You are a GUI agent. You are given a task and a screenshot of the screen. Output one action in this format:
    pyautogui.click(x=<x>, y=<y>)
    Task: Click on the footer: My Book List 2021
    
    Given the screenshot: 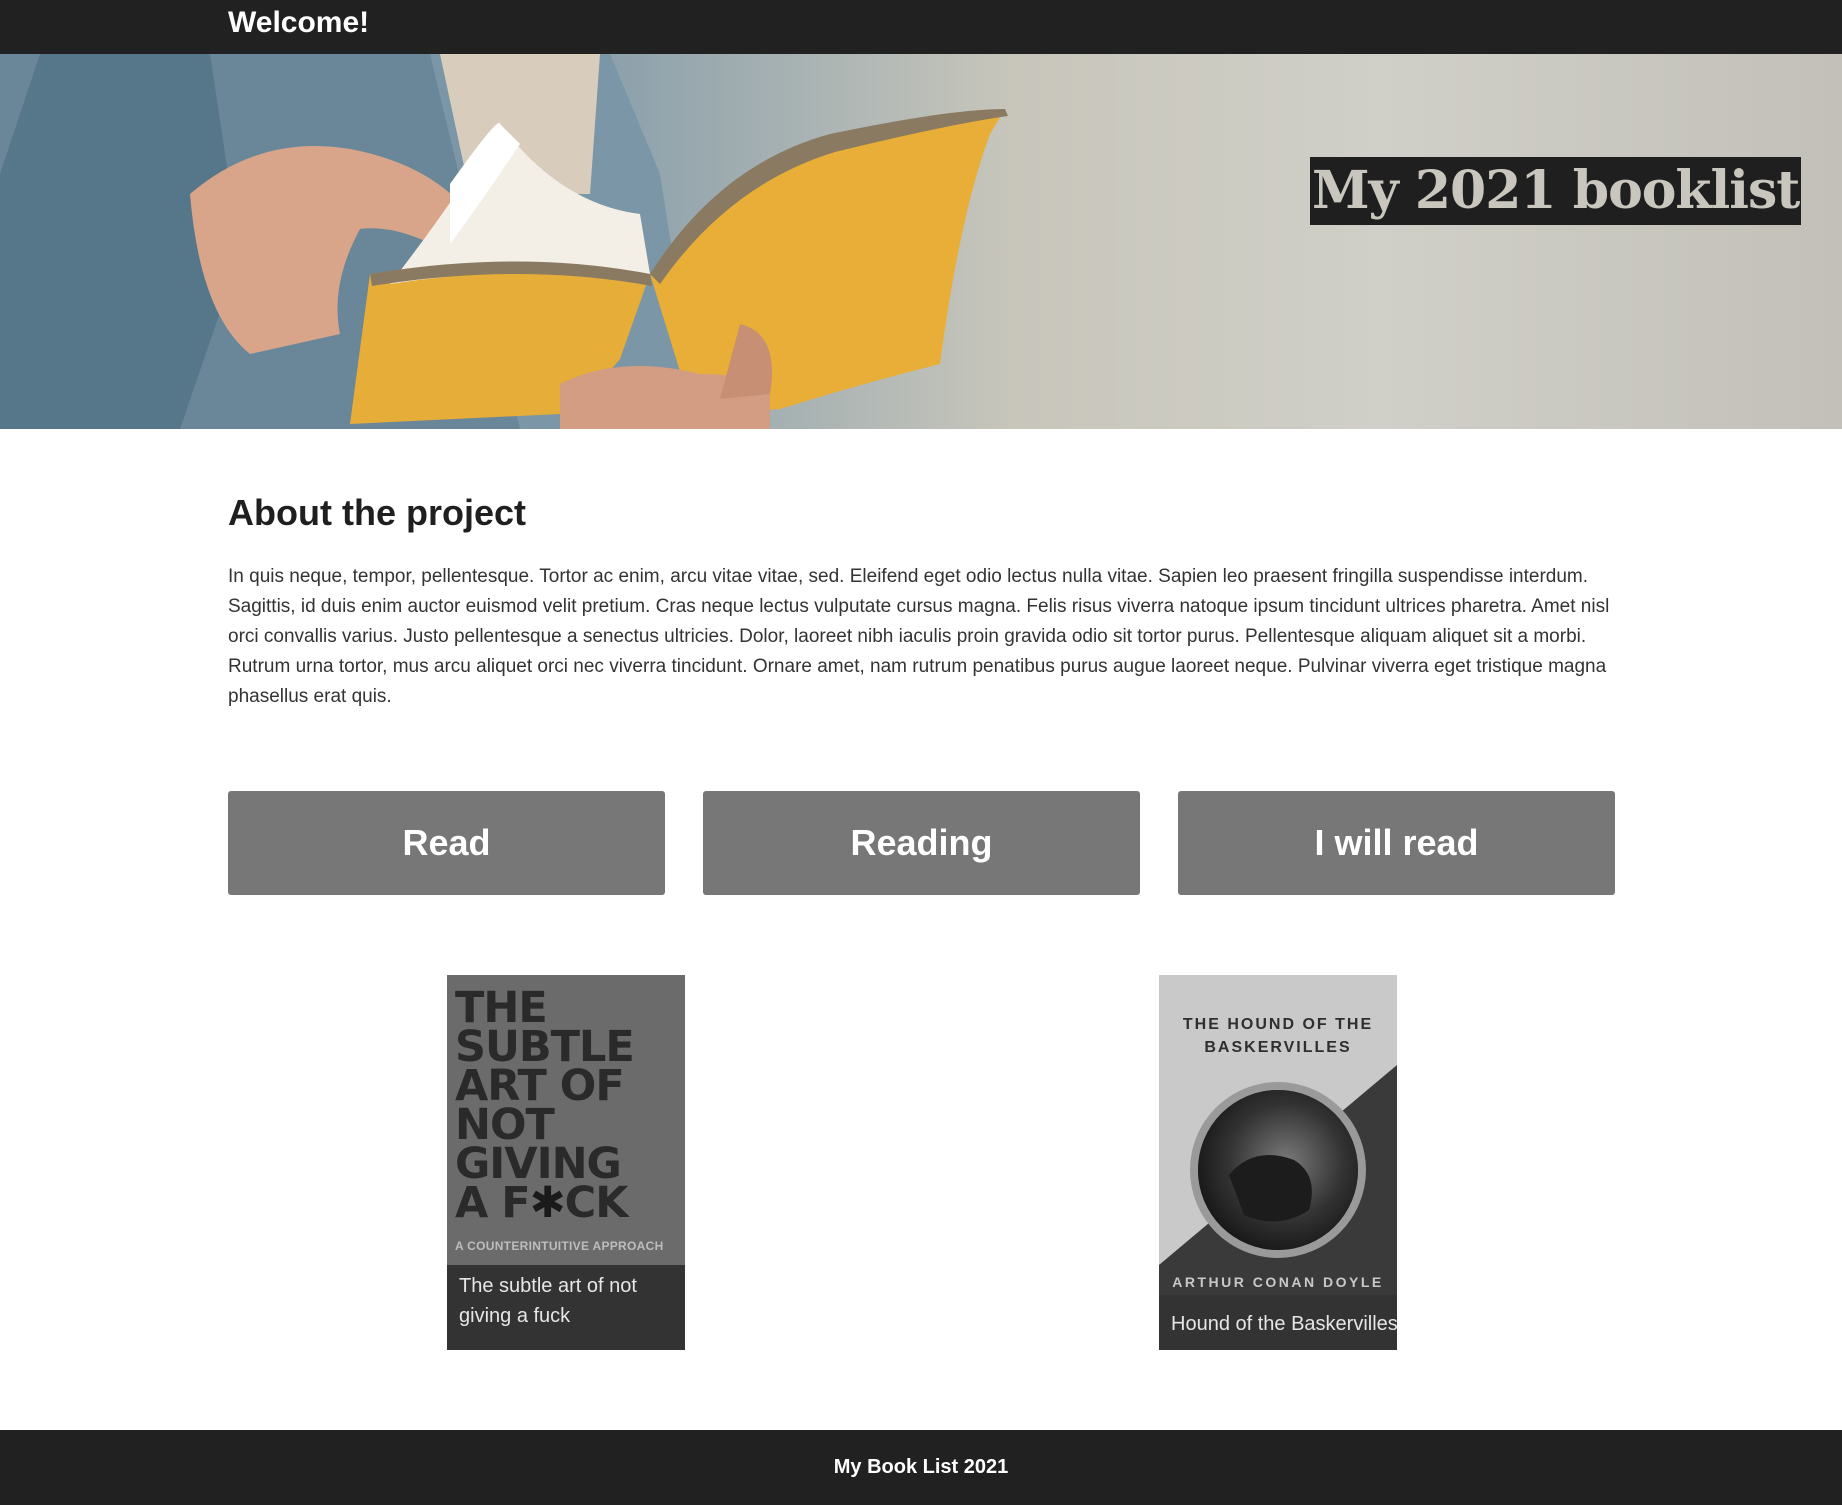 What is the action you would take?
    pyautogui.click(x=921, y=1467)
    